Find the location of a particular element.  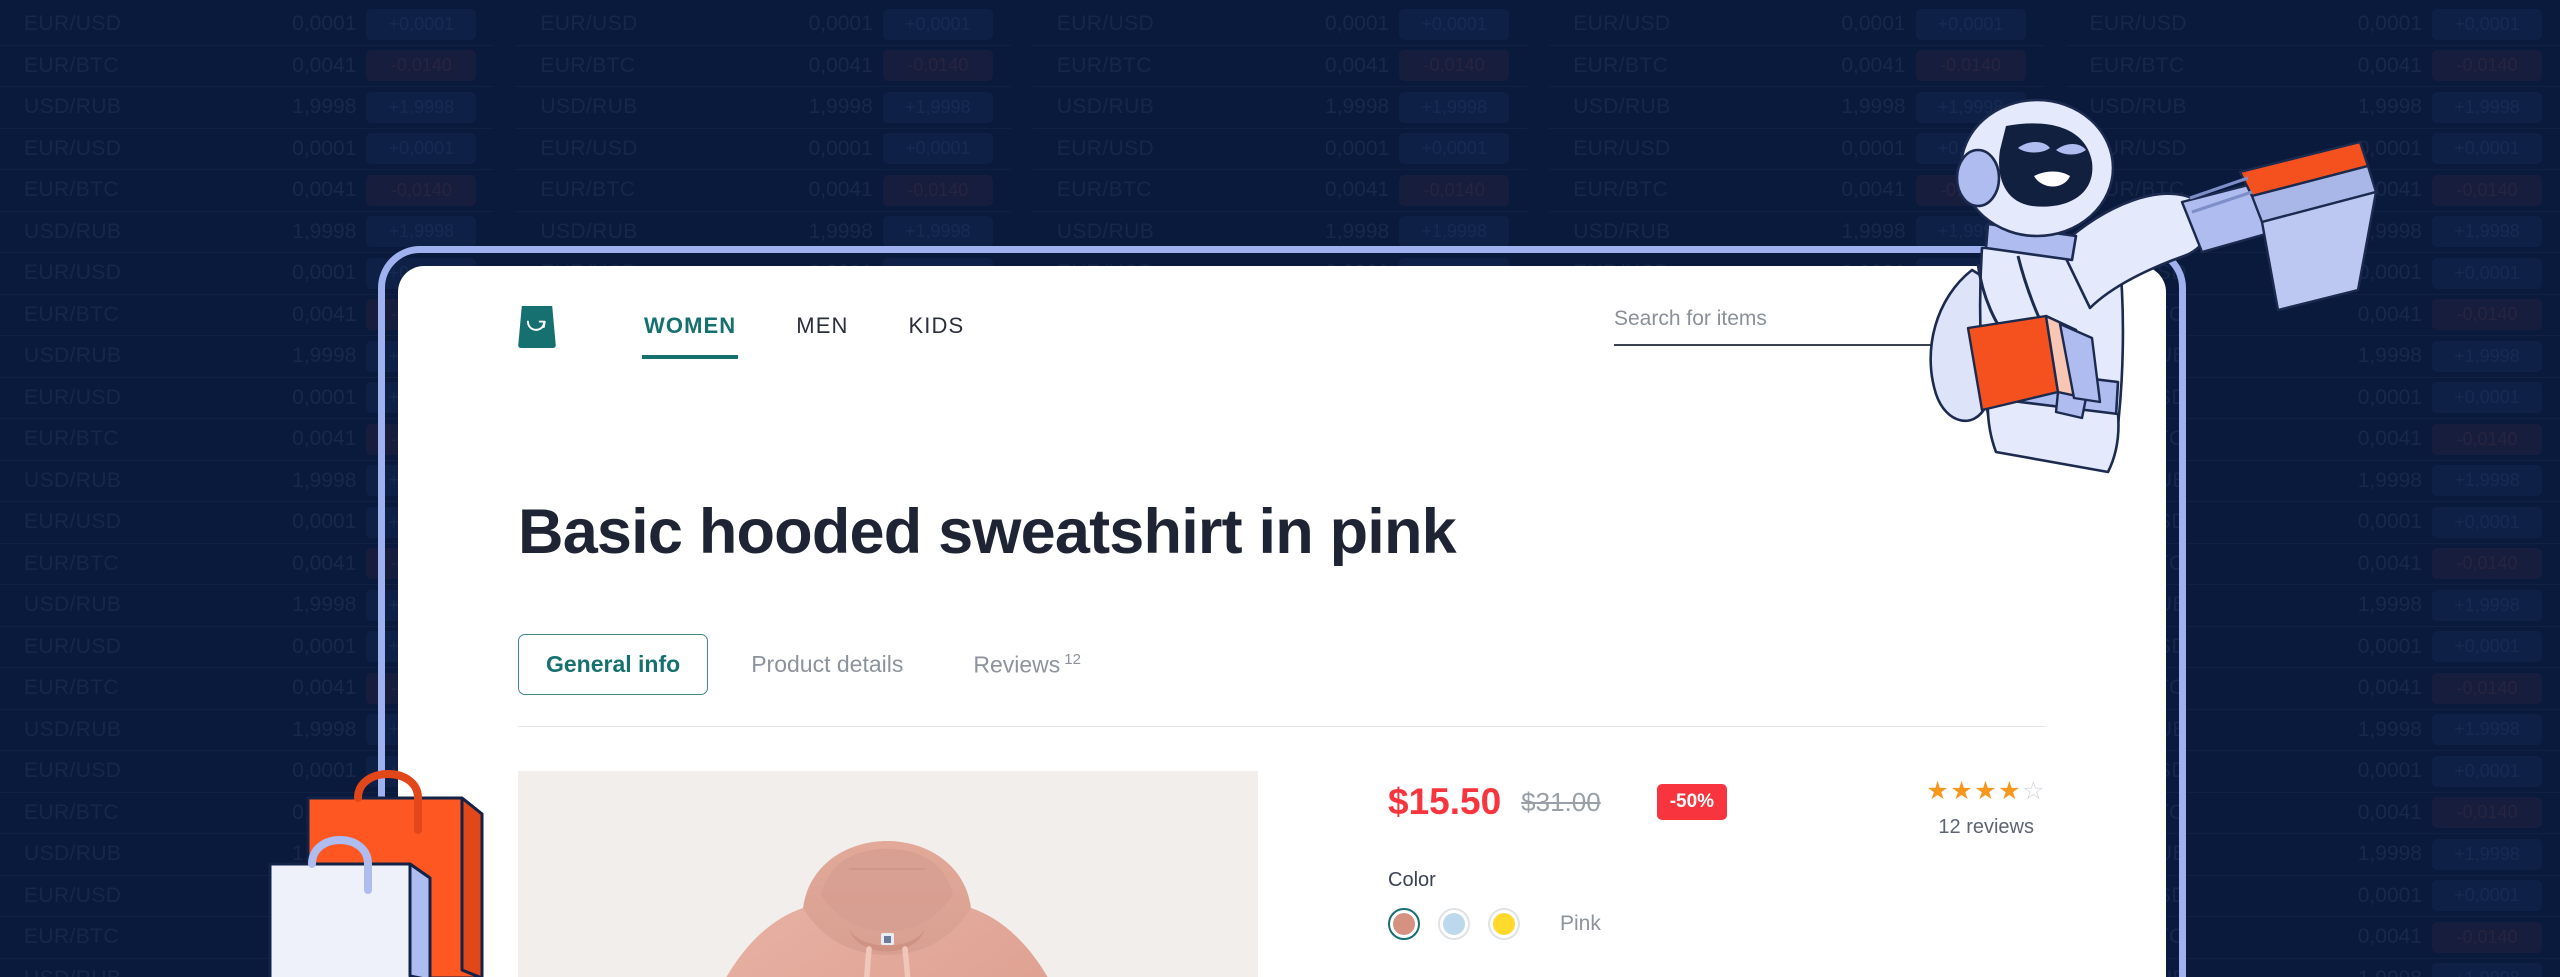

tab-reviews-label: Reviews is located at coordinates (1017, 664).